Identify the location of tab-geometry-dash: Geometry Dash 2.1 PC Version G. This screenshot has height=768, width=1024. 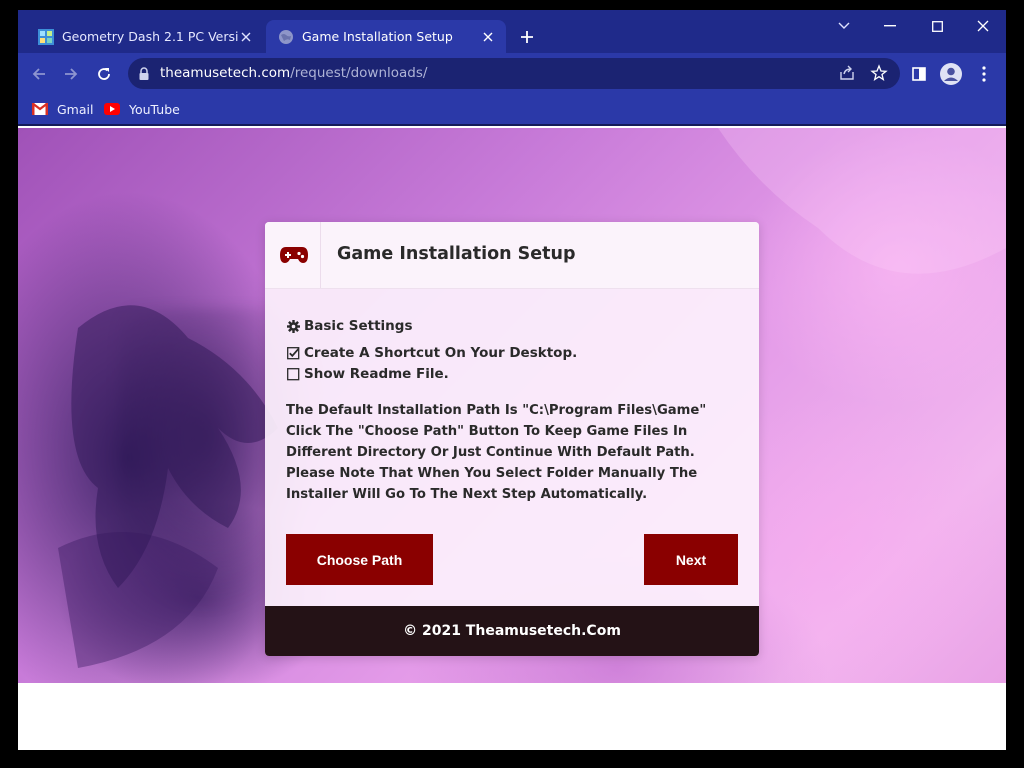
(145, 36).